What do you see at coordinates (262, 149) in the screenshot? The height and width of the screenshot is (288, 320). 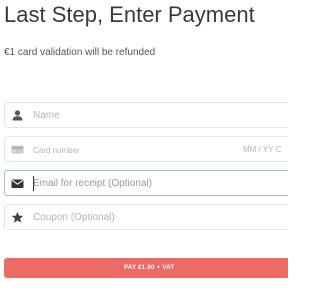 I see `card-expiry-placeholder: MM / YY C` at bounding box center [262, 149].